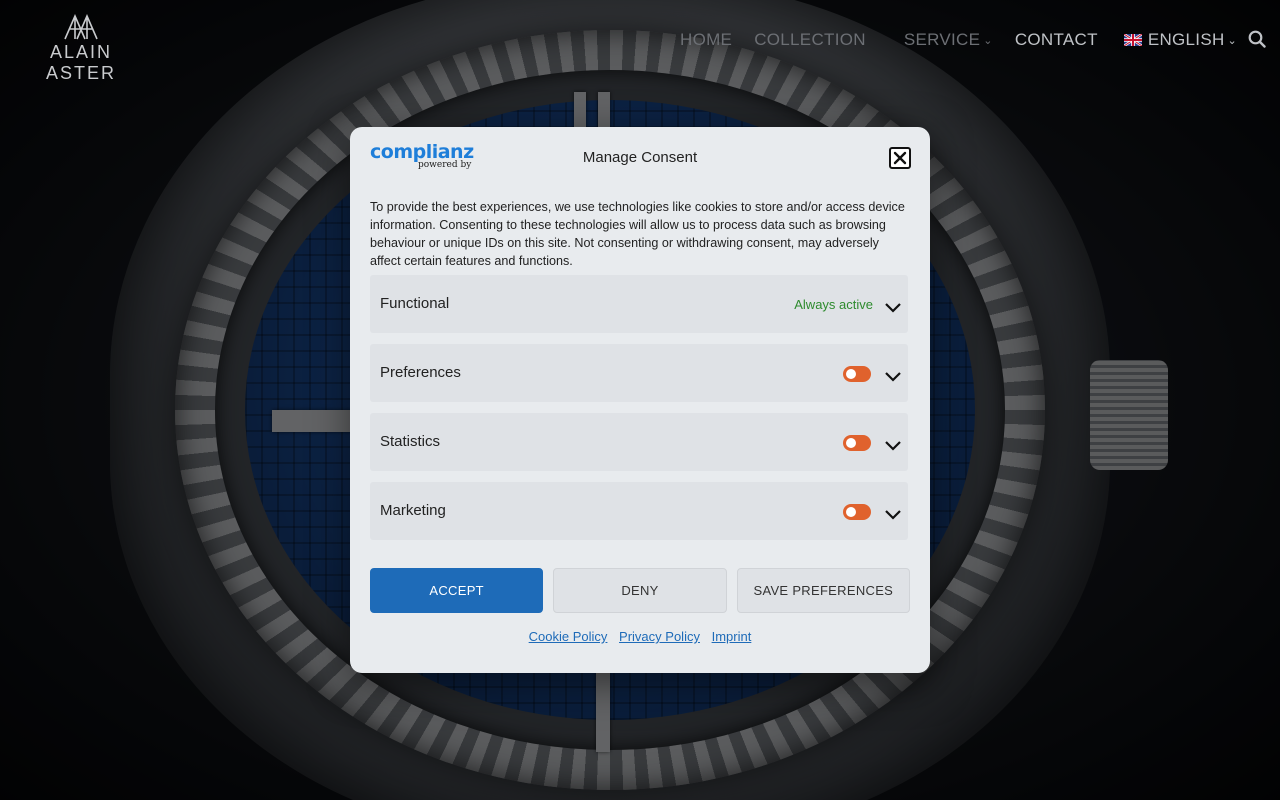 The width and height of the screenshot is (1280, 800). I want to click on language-switcher: ENGLISH ⌄, so click(1180, 40).